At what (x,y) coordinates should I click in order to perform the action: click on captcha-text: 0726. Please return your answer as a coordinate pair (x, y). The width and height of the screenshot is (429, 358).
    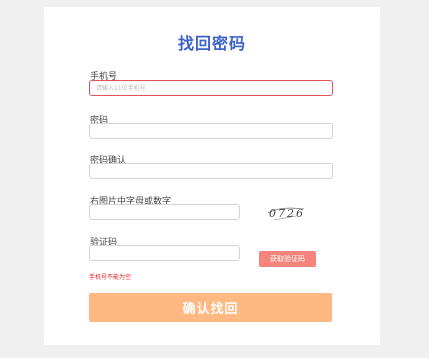
    Looking at the image, I should click on (287, 213).